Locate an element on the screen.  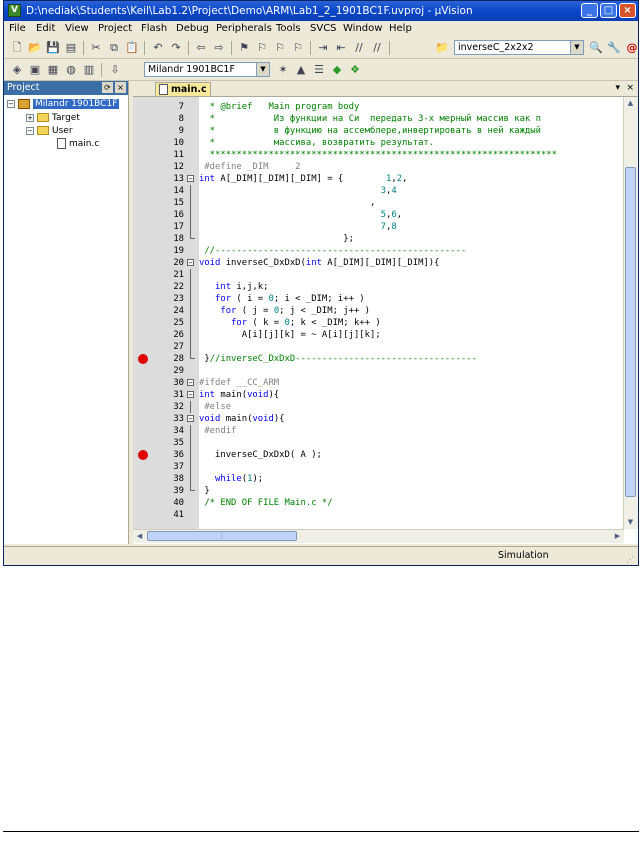
expand-icon: + is located at coordinates (30, 117).